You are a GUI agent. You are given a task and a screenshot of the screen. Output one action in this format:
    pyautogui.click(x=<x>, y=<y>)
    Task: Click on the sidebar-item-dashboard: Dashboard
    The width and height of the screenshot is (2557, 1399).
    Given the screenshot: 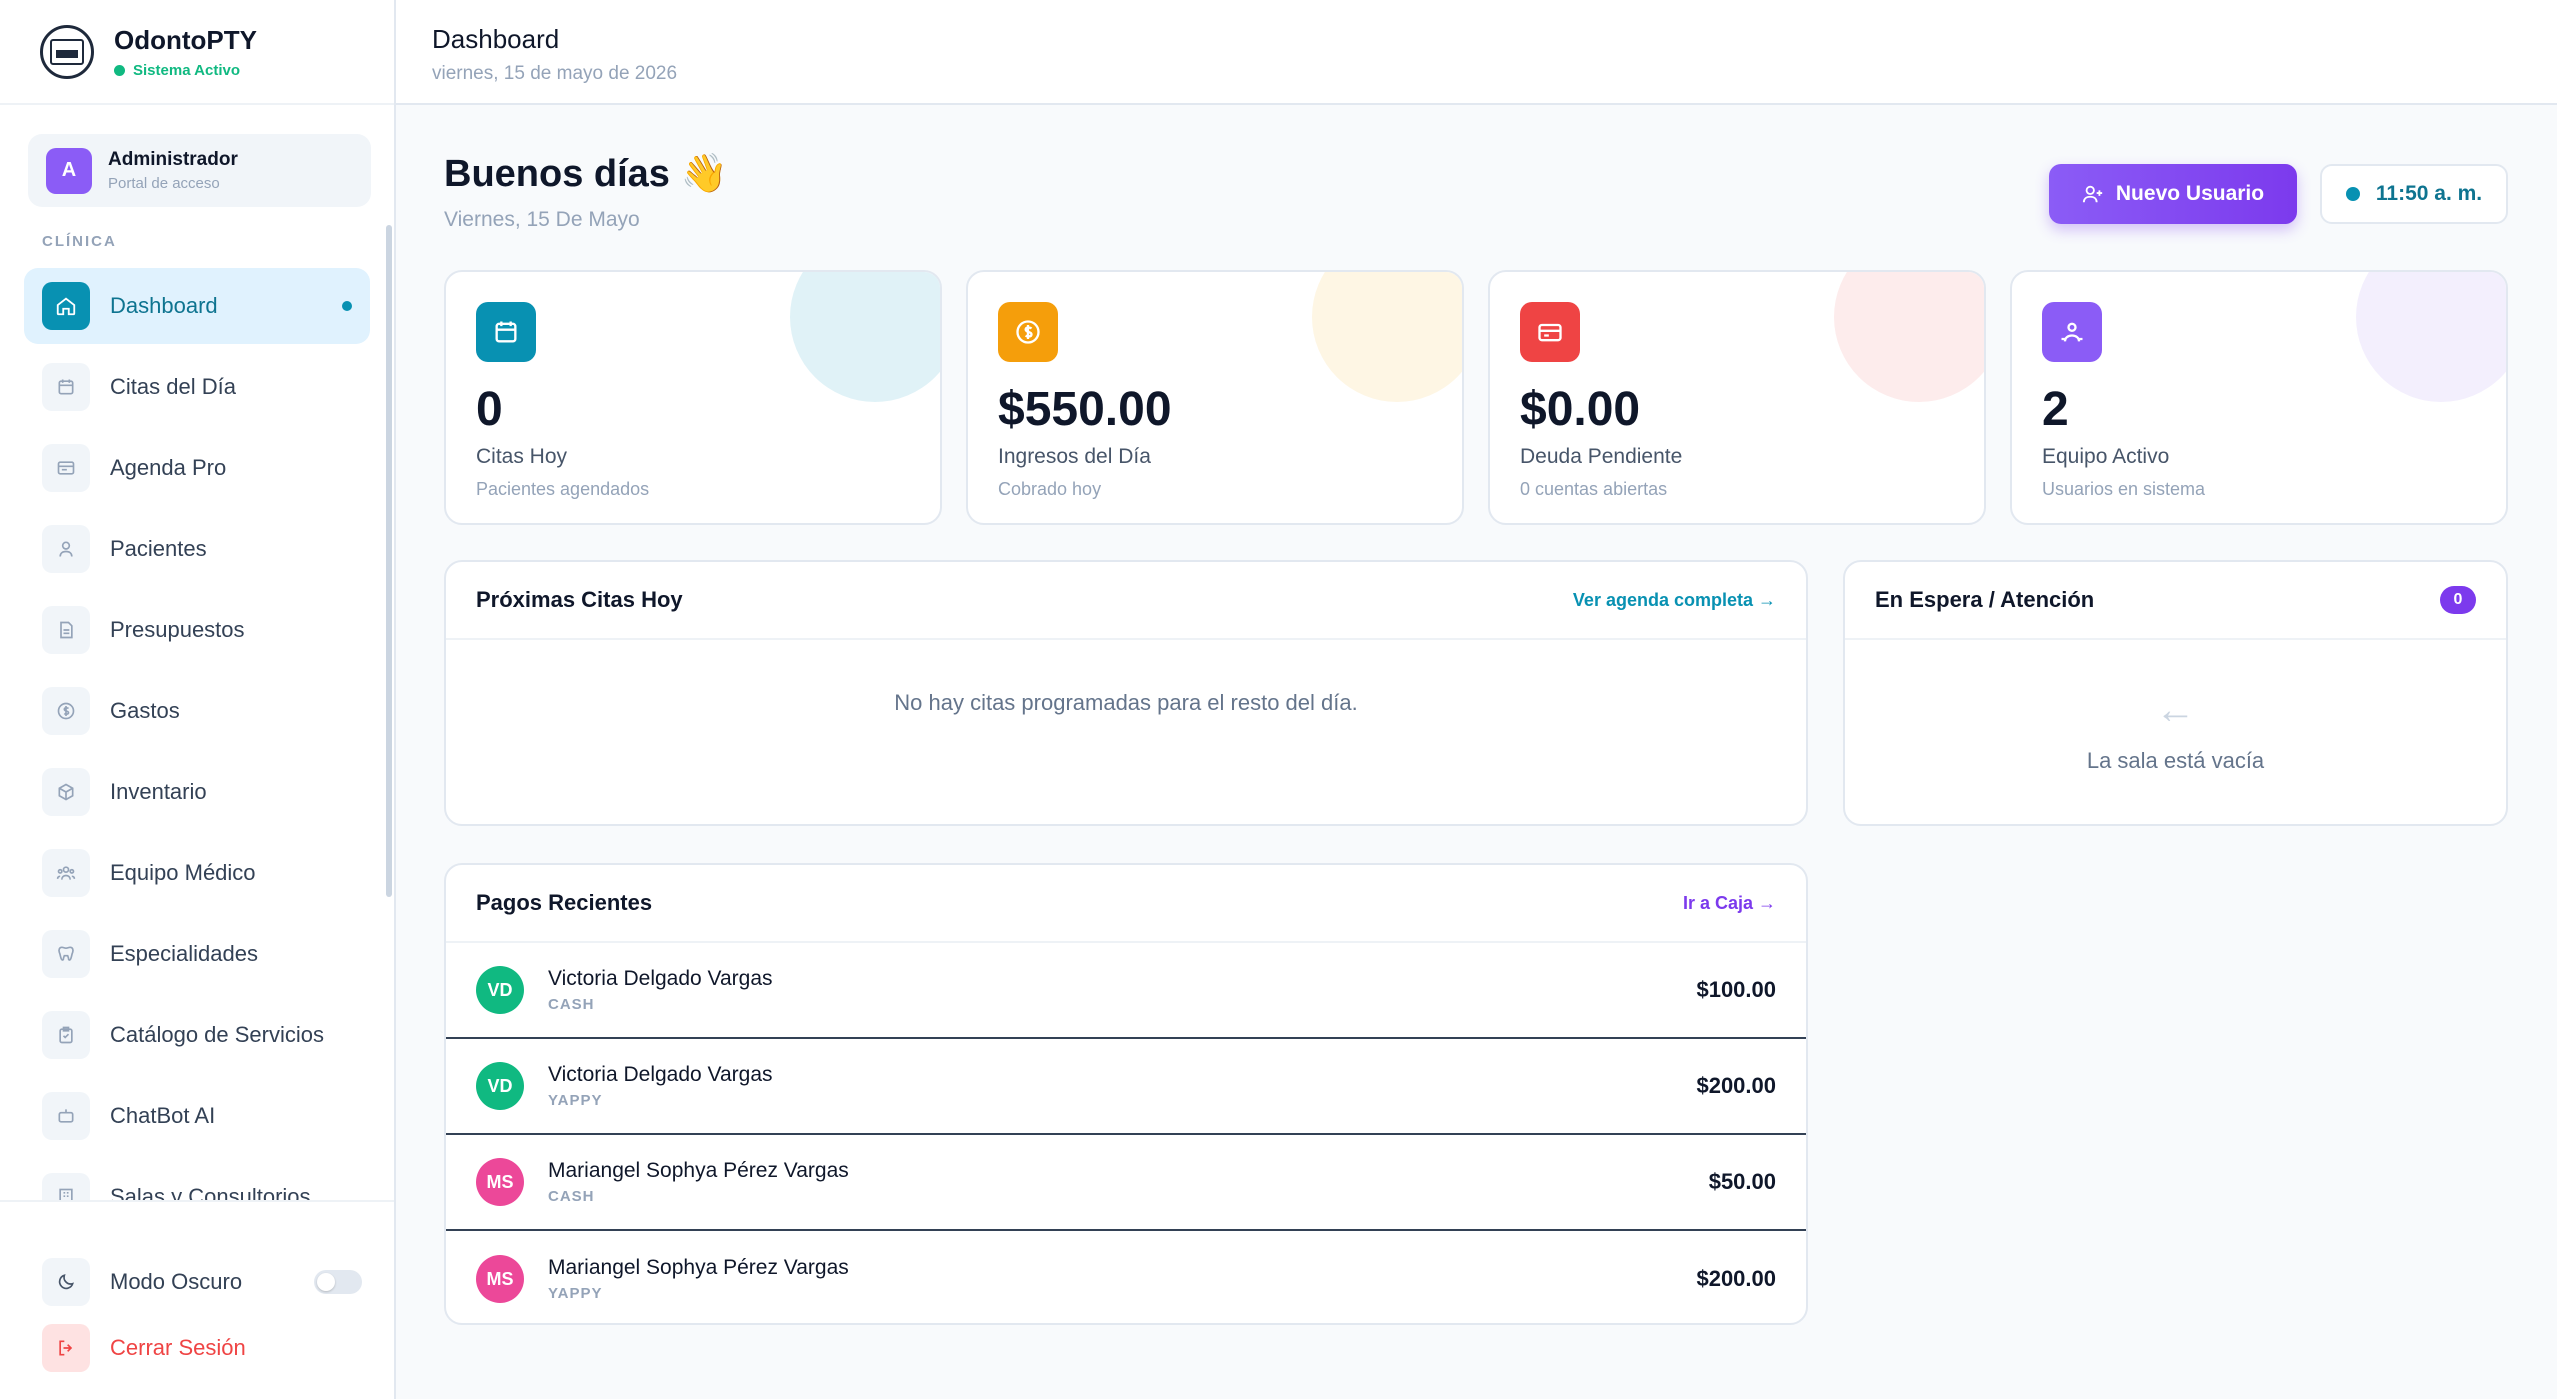 What is the action you would take?
    pyautogui.click(x=197, y=306)
    